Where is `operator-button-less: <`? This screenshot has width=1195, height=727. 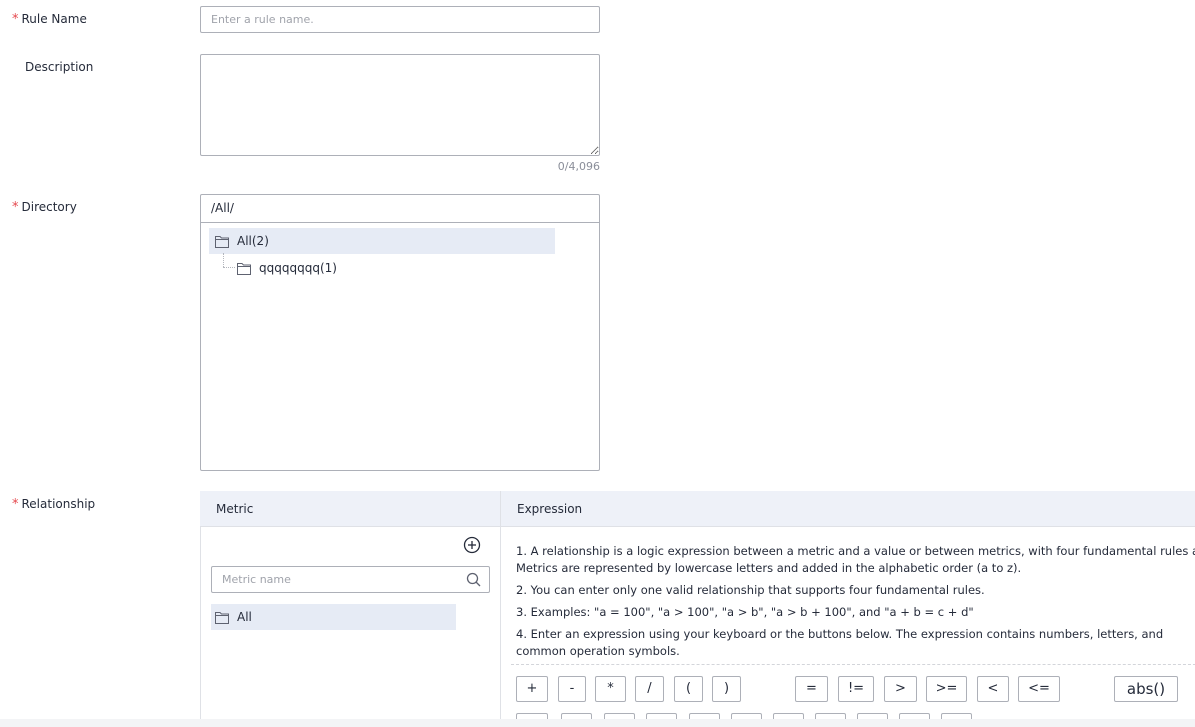 operator-button-less: < is located at coordinates (993, 689).